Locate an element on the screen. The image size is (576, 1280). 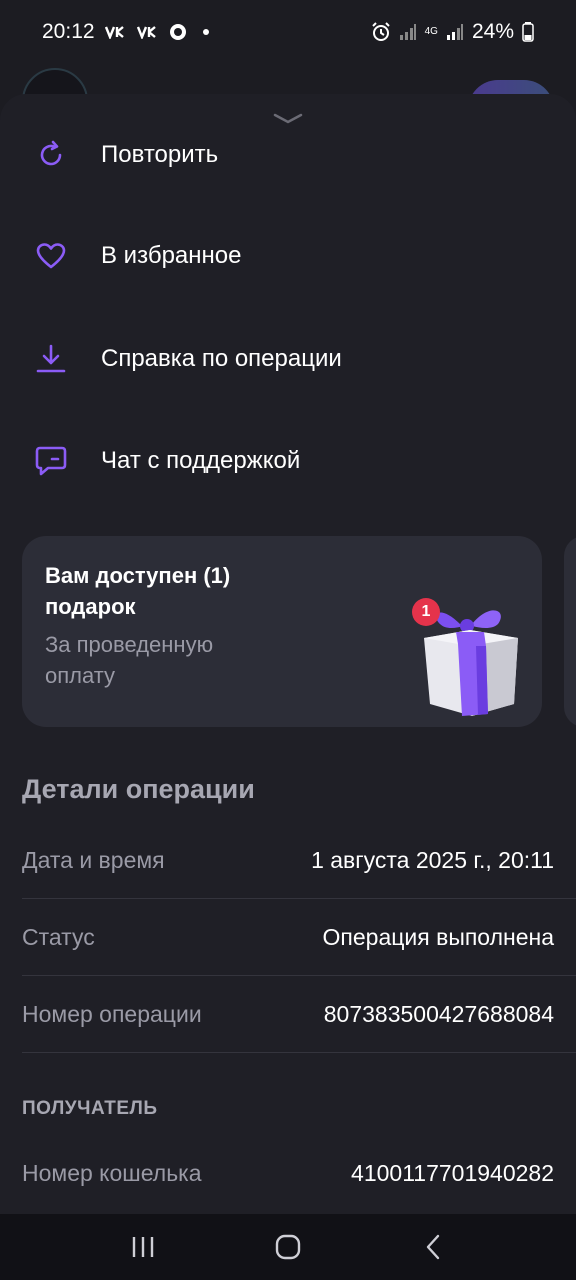
detail-row-status: Статус Операция выполнена is located at coordinates (299, 937).